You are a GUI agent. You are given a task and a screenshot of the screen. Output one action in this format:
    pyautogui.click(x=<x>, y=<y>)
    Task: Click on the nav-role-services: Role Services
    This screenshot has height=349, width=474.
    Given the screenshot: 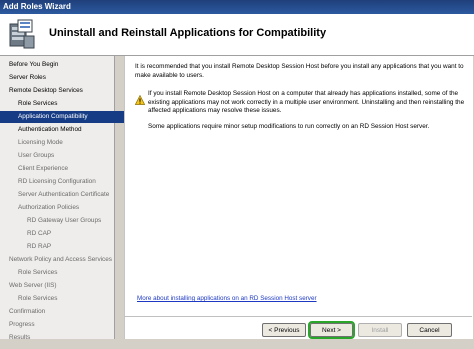 What is the action you would take?
    pyautogui.click(x=66, y=104)
    